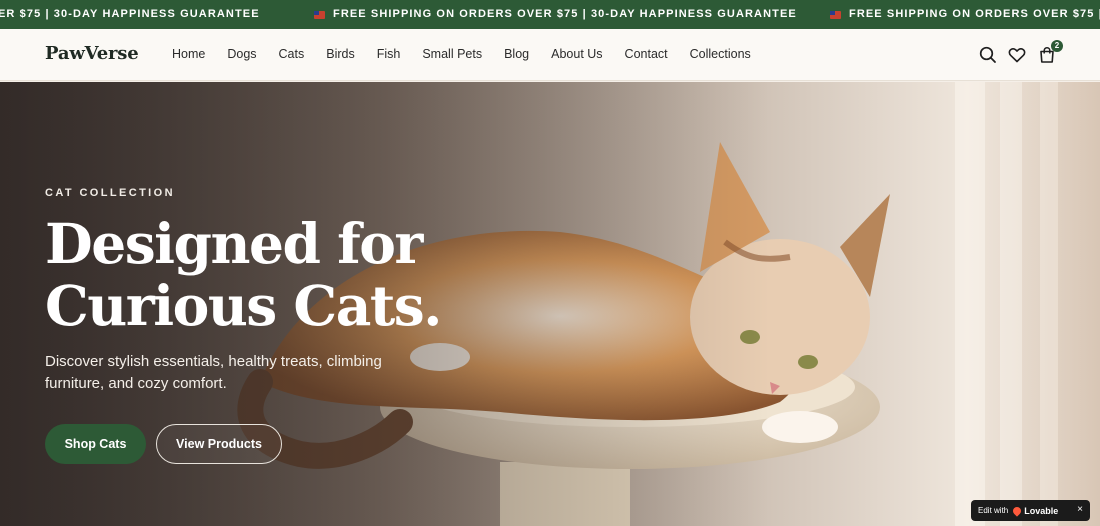 The width and height of the screenshot is (1100, 526). What do you see at coordinates (243, 305) in the screenshot?
I see `hero-headline-line-2: Curious Cats.` at bounding box center [243, 305].